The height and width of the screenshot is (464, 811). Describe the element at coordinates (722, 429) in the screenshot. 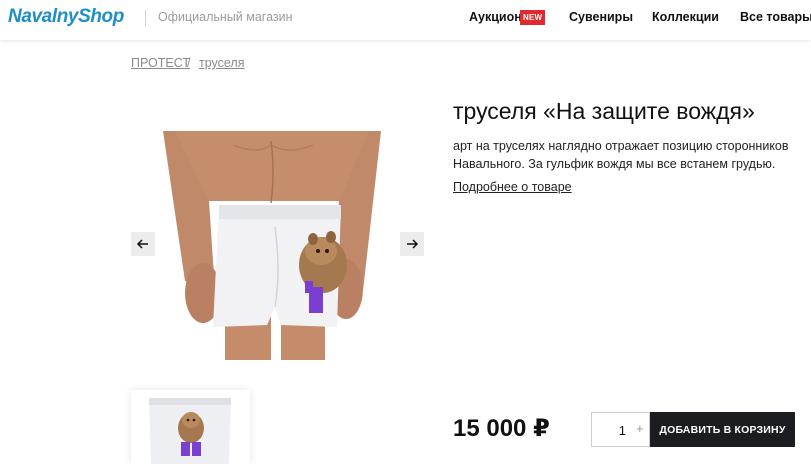

I see `add-to-cart-button: ДОБАВИТЬ В КОРЗИНУ` at that location.